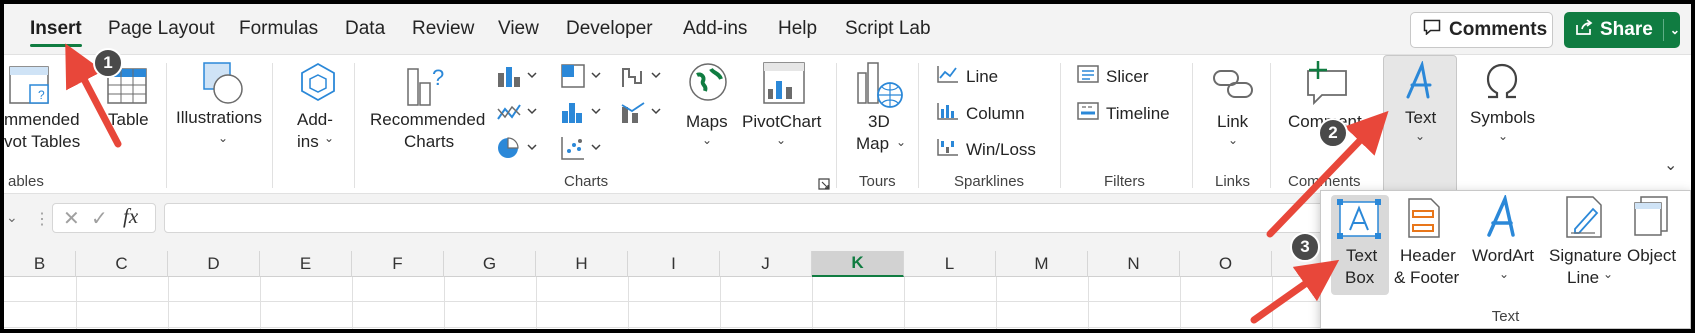 This screenshot has height=333, width=1695. Describe the element at coordinates (586, 181) in the screenshot. I see `charts-group-label: Charts` at that location.